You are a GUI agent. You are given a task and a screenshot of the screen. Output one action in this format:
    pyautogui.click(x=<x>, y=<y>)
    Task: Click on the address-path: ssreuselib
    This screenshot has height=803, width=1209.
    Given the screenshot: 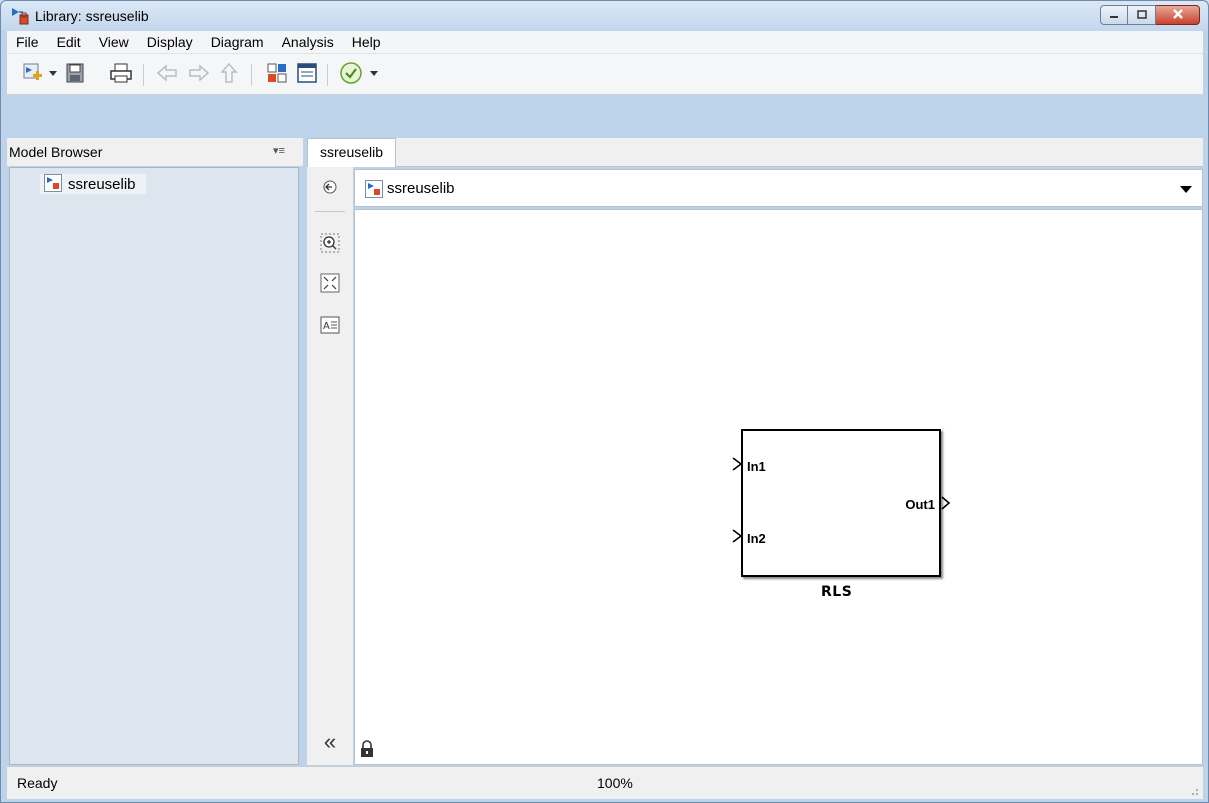 What is the action you would take?
    pyautogui.click(x=421, y=188)
    